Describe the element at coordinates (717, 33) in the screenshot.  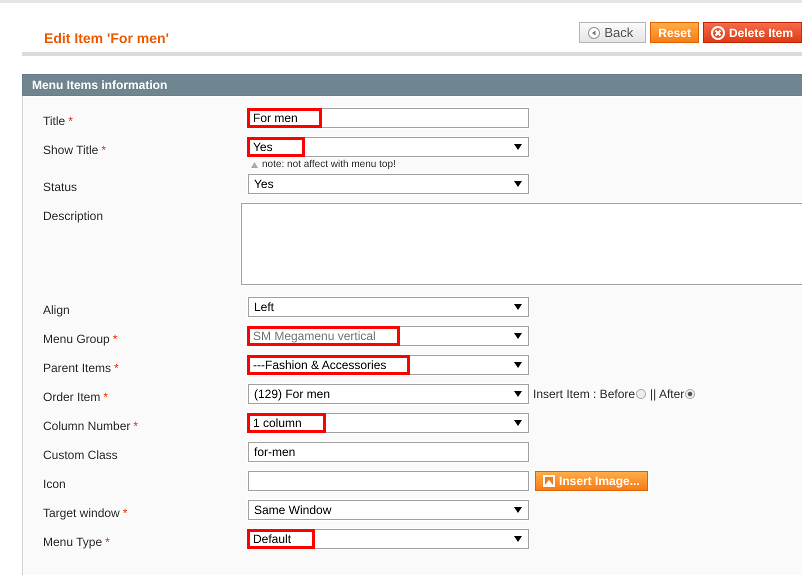
I see `close-icon` at that location.